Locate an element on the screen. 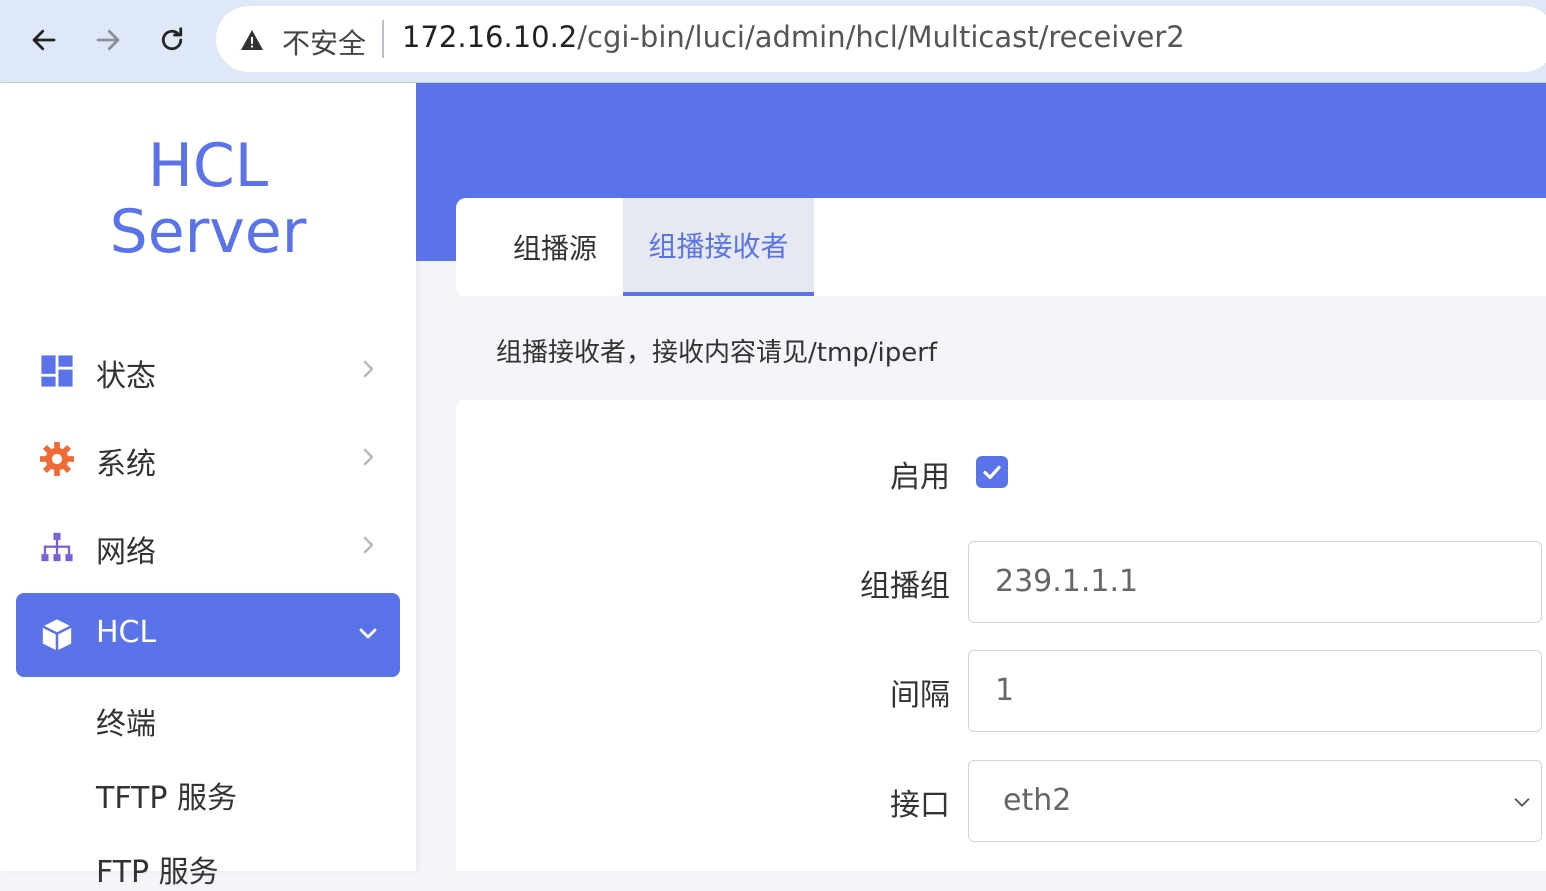 Image resolution: width=1546 pixels, height=891 pixels. interval-input: 1 is located at coordinates (1255, 691).